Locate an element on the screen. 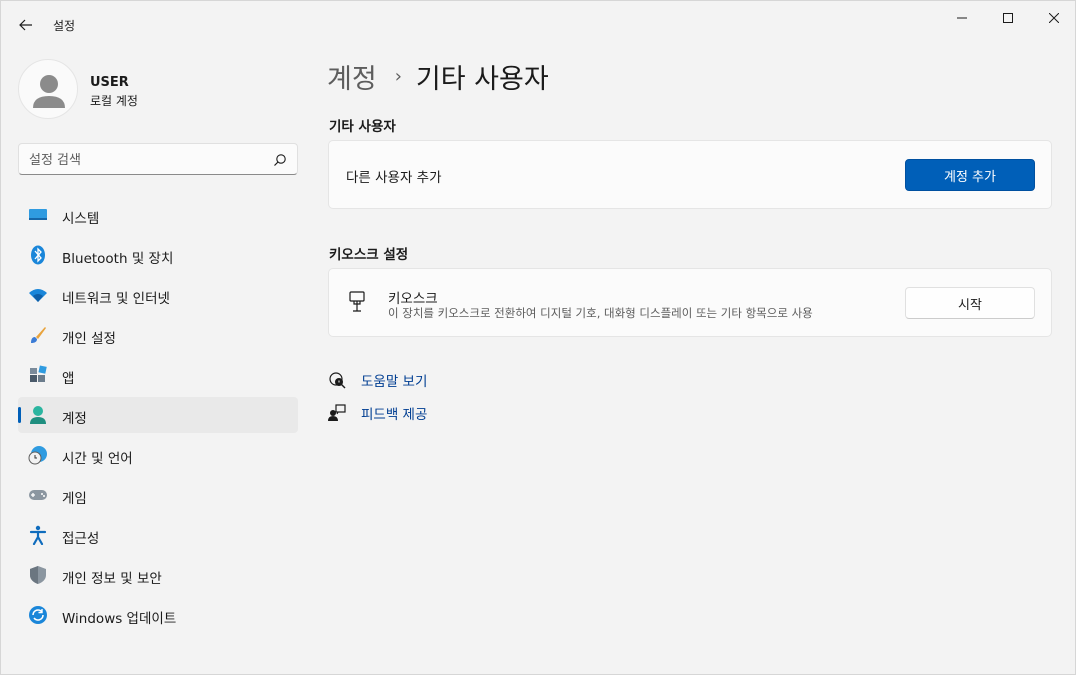 This screenshot has width=1076, height=675. feedback-link: 피드백 제공 is located at coordinates (377, 413).